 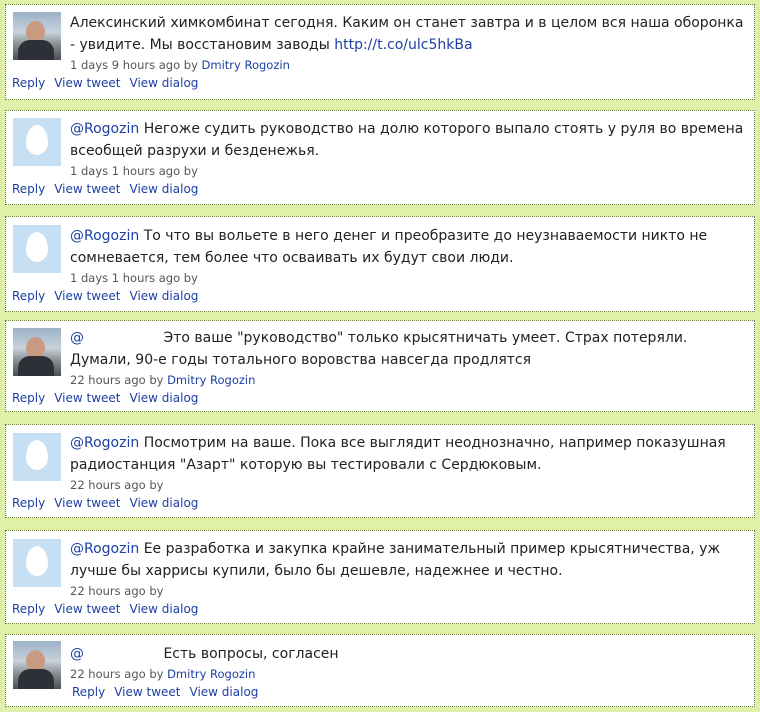 What do you see at coordinates (134, 65) in the screenshot?
I see `timestamp: 1 days 9 hours ago by` at bounding box center [134, 65].